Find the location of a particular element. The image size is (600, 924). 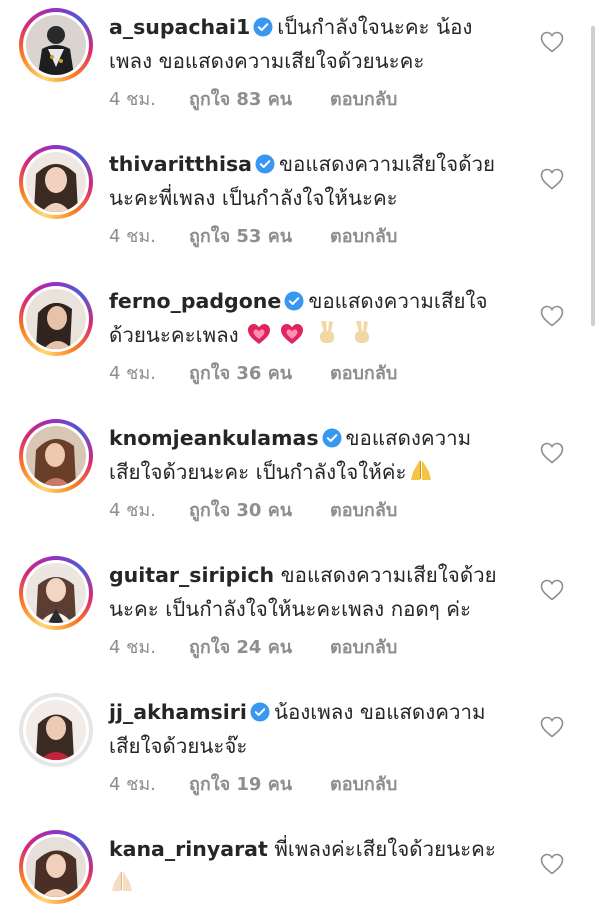

comment-text: ด้วยนะคะเพลง is located at coordinates (174, 335).